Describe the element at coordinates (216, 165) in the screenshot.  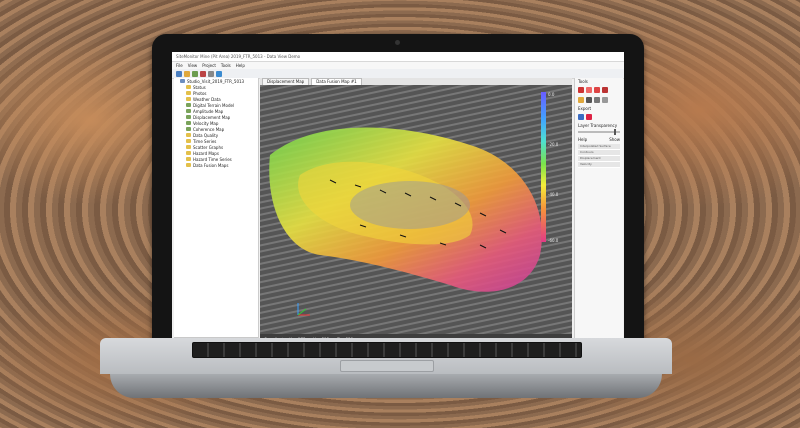
I see `tree-item: Data Fusion Maps` at that location.